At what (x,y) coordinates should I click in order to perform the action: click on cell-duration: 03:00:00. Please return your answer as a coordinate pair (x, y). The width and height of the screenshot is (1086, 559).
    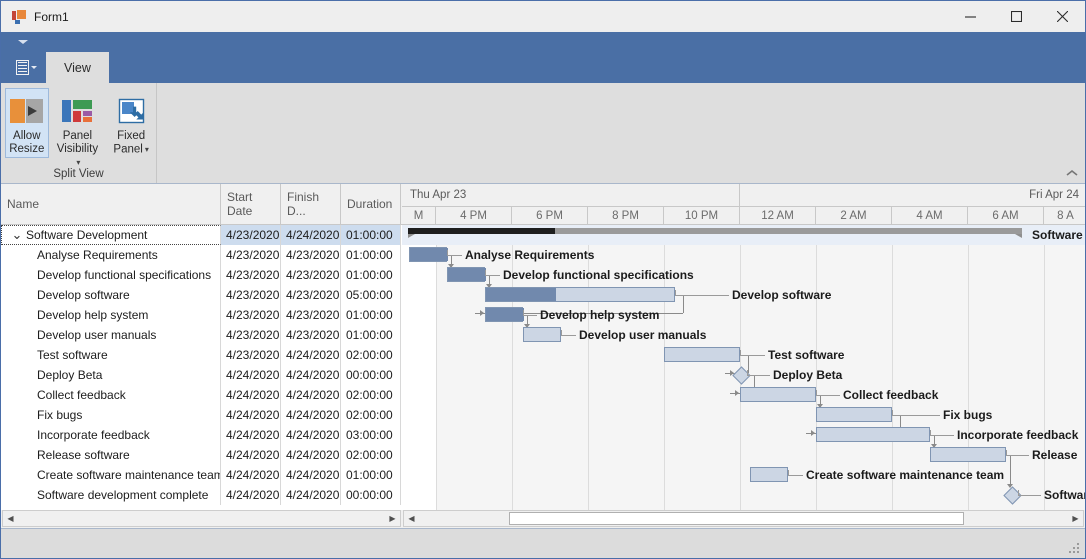
    Looking at the image, I should click on (371, 435).